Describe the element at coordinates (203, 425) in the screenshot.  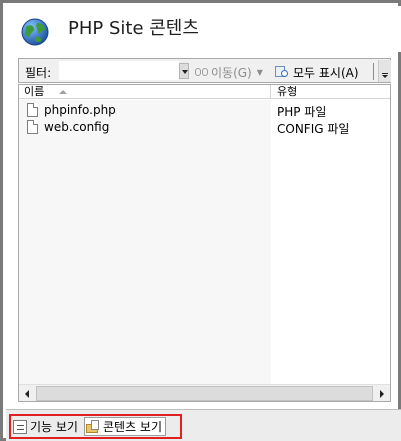
I see `view-switcher-bar: 기능 보기 콘텐츠 보기` at that location.